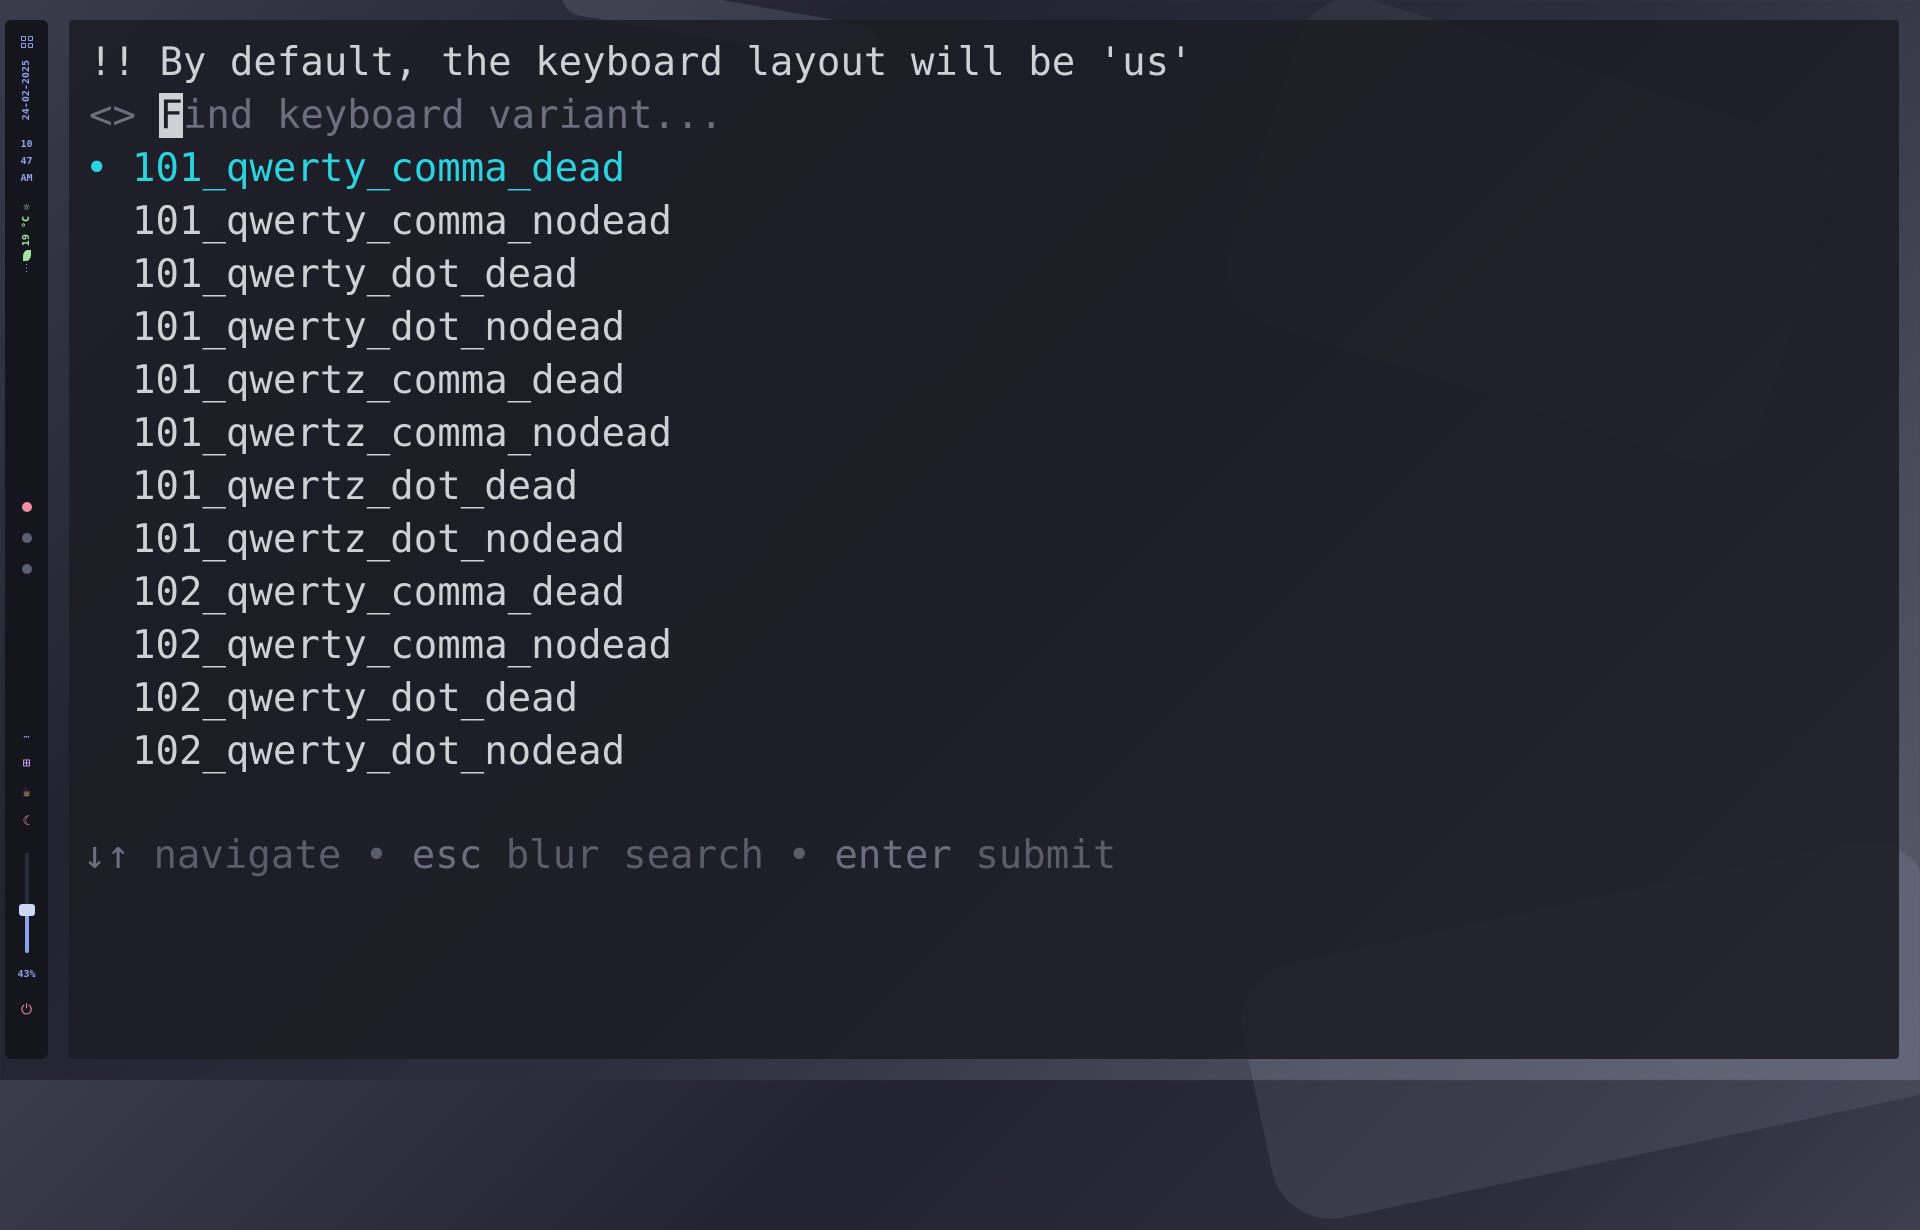 The width and height of the screenshot is (1920, 1230). What do you see at coordinates (112, 115) in the screenshot?
I see `prompt-symbol: <>` at bounding box center [112, 115].